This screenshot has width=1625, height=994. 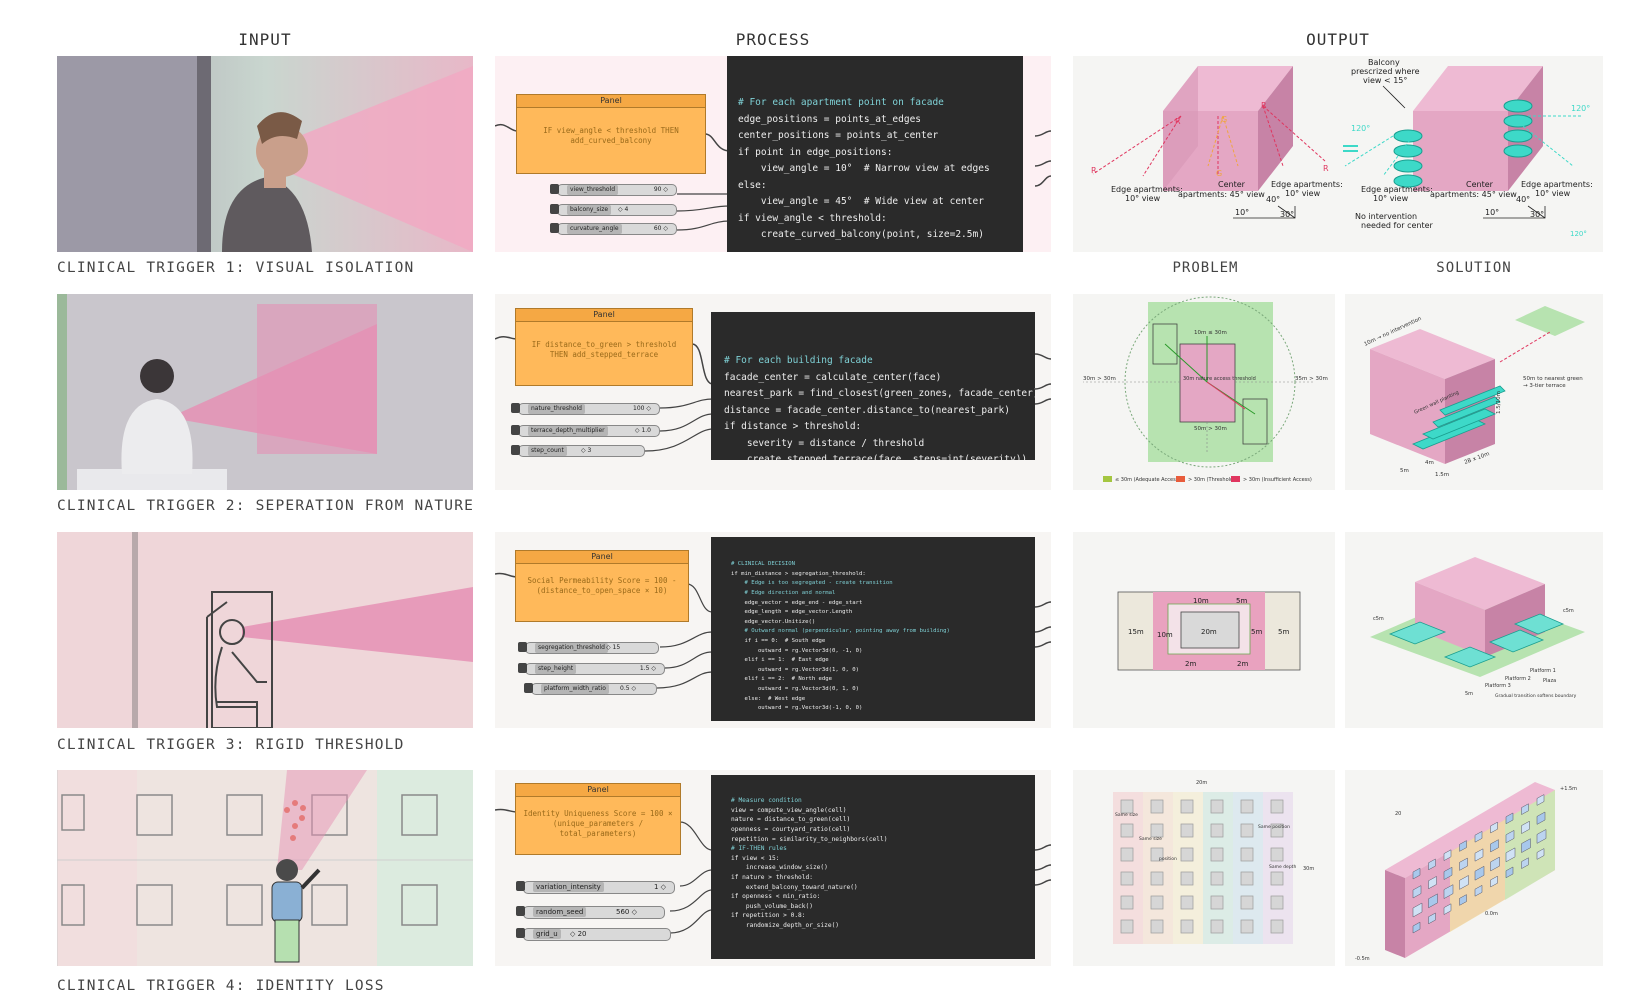 What do you see at coordinates (1385, 71) in the screenshot?
I see `label-balcony: prescrized where` at bounding box center [1385, 71].